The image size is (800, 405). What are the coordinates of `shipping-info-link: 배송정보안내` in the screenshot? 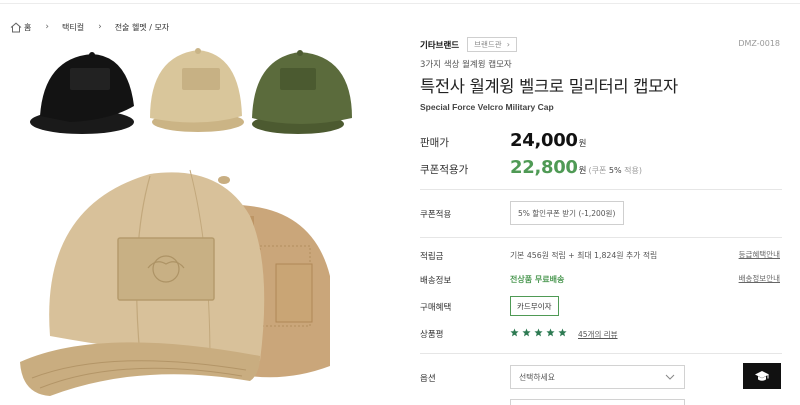 It's located at (759, 278).